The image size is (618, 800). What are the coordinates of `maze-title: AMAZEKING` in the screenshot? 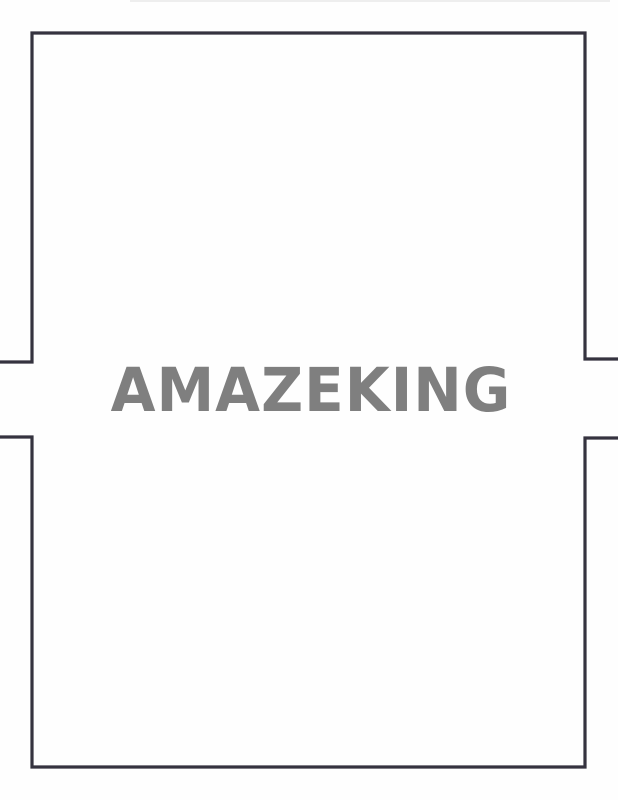 It's located at (309, 390).